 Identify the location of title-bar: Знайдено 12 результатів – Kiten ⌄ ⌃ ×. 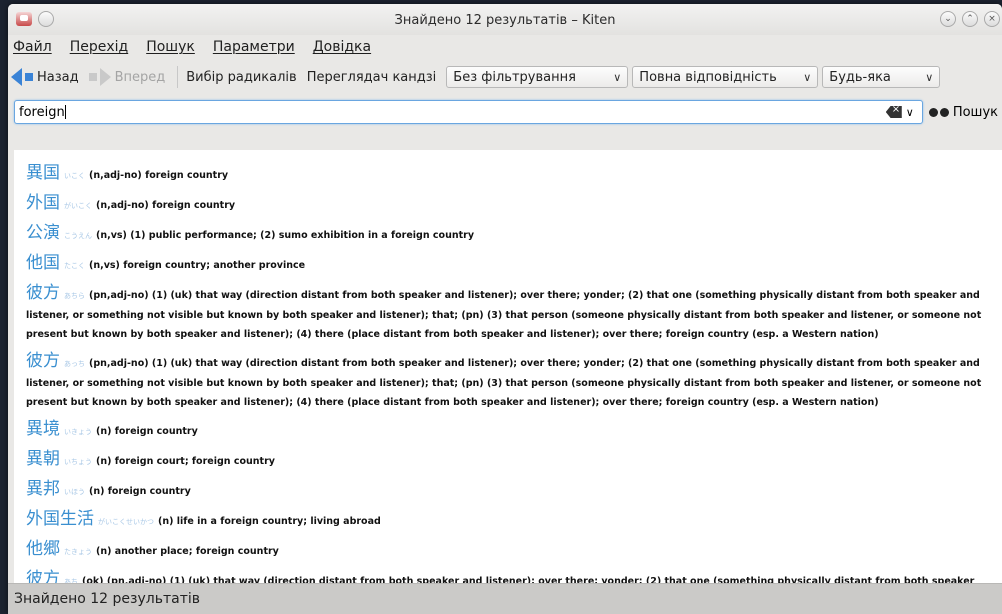
(505, 19).